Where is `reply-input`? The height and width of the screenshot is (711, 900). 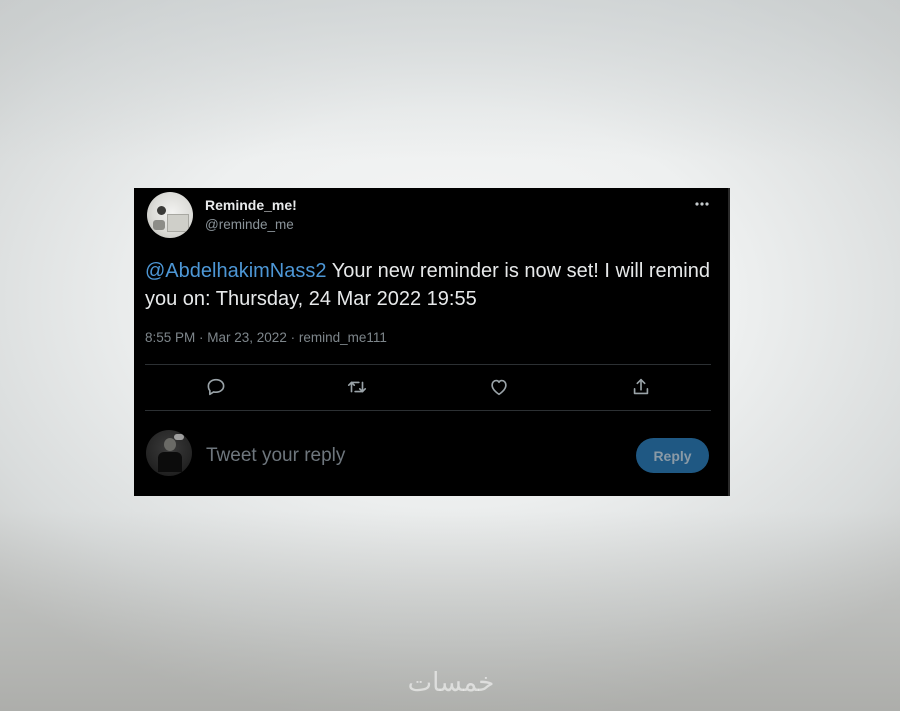
reply-input is located at coordinates (416, 456).